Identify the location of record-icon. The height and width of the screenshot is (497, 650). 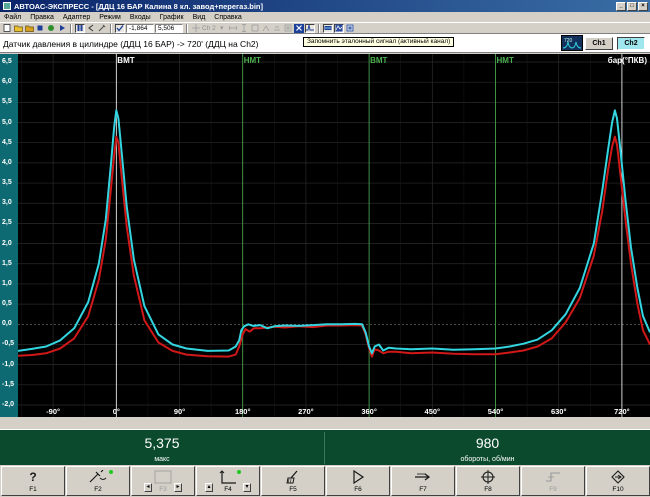
(51, 28).